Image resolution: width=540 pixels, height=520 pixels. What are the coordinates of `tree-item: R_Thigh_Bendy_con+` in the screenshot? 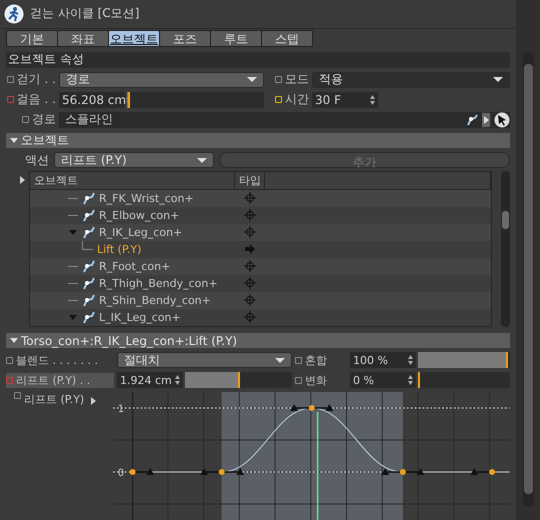 It's located at (132, 283).